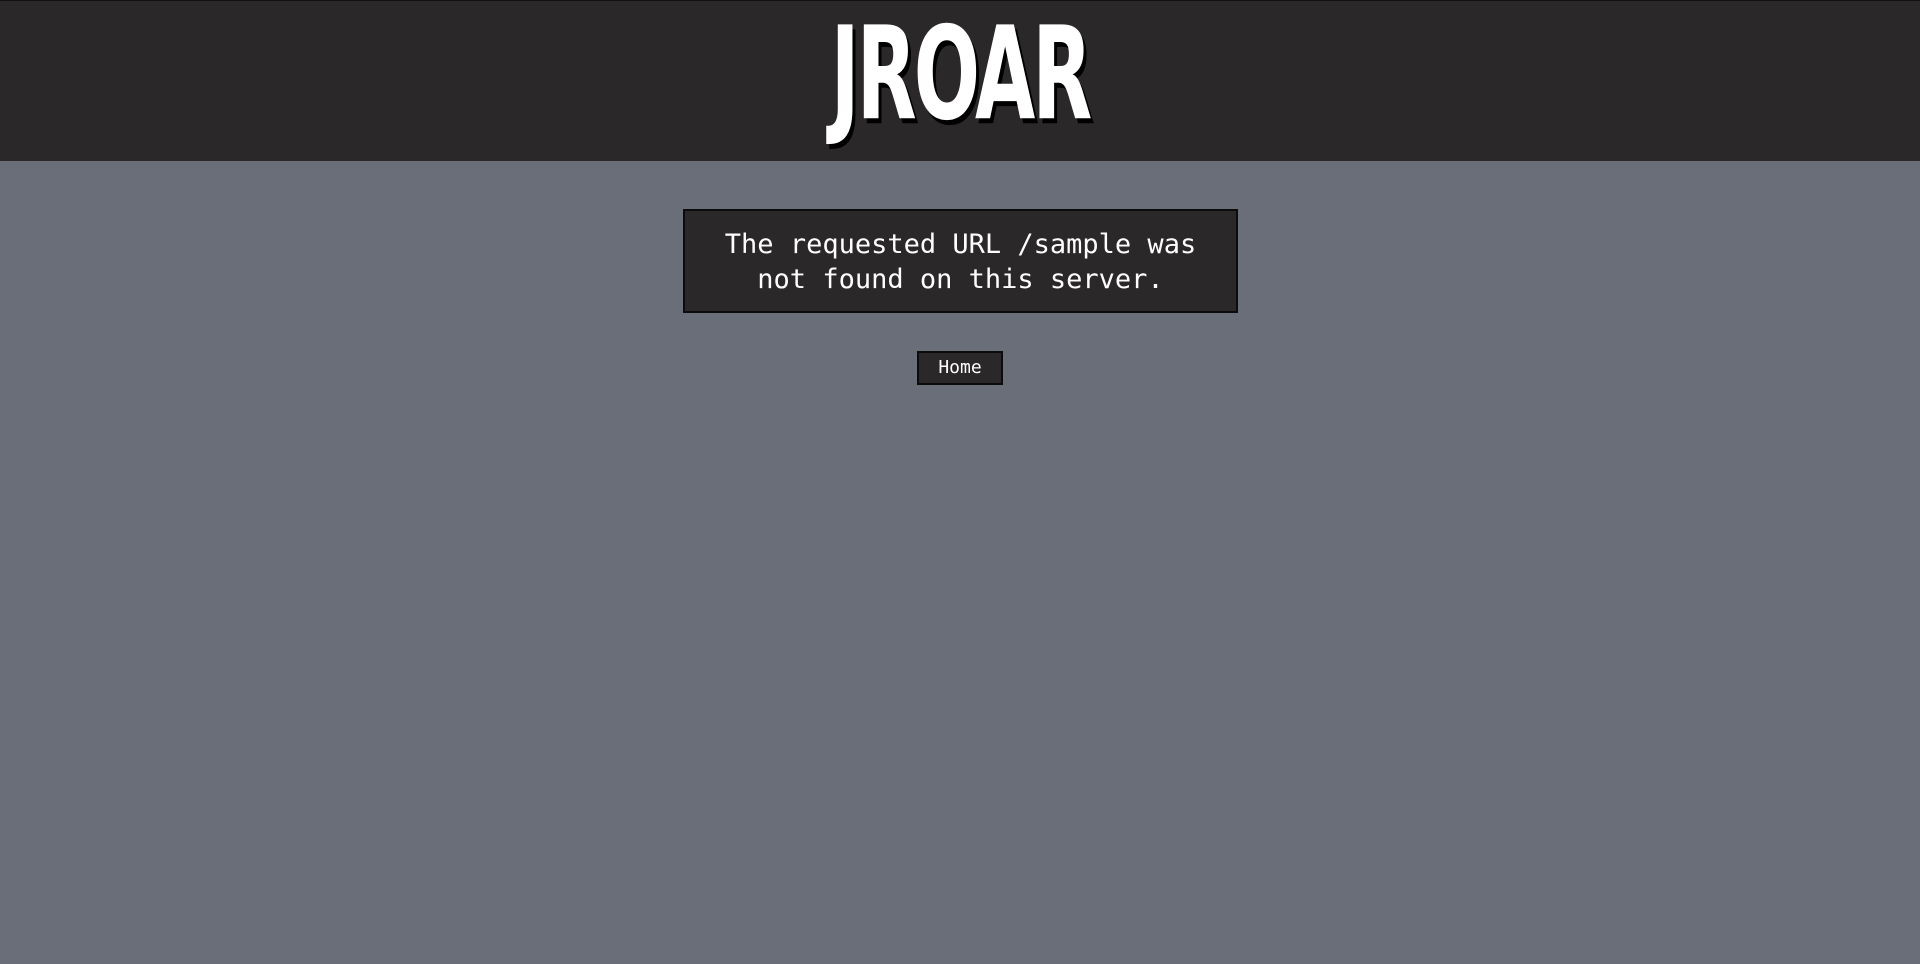  I want to click on home-button: Home, so click(960, 368).